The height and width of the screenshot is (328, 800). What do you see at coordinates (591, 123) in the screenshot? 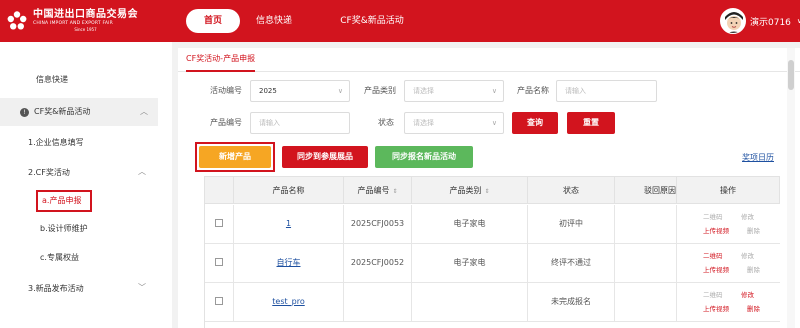
I see `reset-button: 重置` at bounding box center [591, 123].